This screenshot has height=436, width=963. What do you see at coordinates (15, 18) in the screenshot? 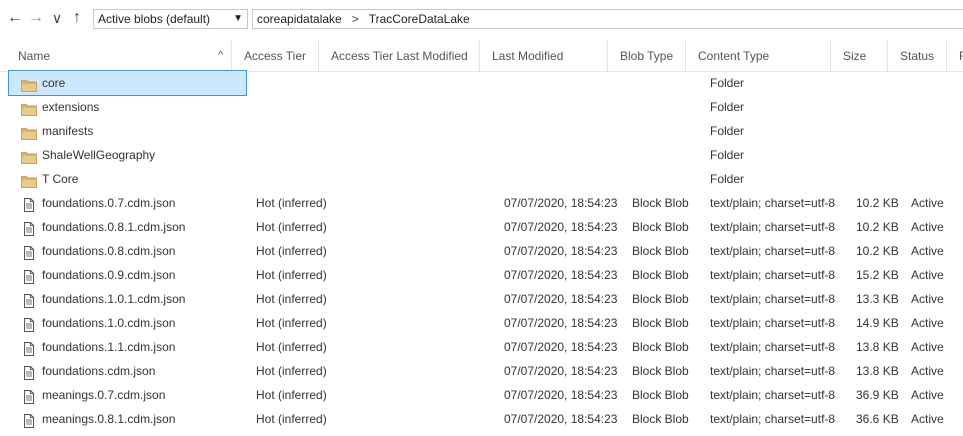
I see `back-icon: ←` at bounding box center [15, 18].